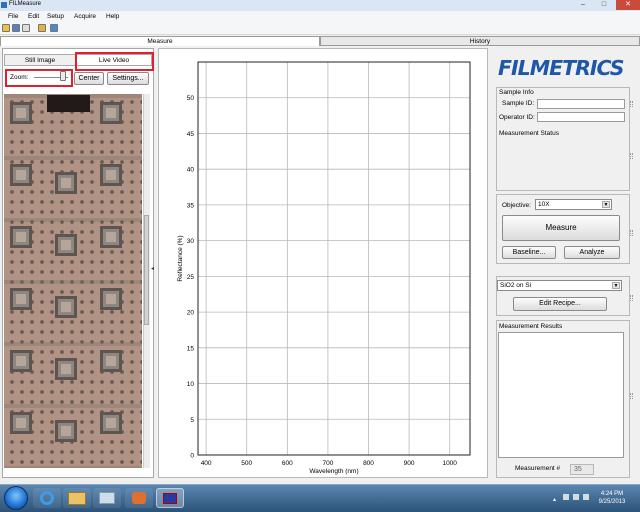 The image size is (640, 512). I want to click on window-title: FILMeasure, so click(25, 4).